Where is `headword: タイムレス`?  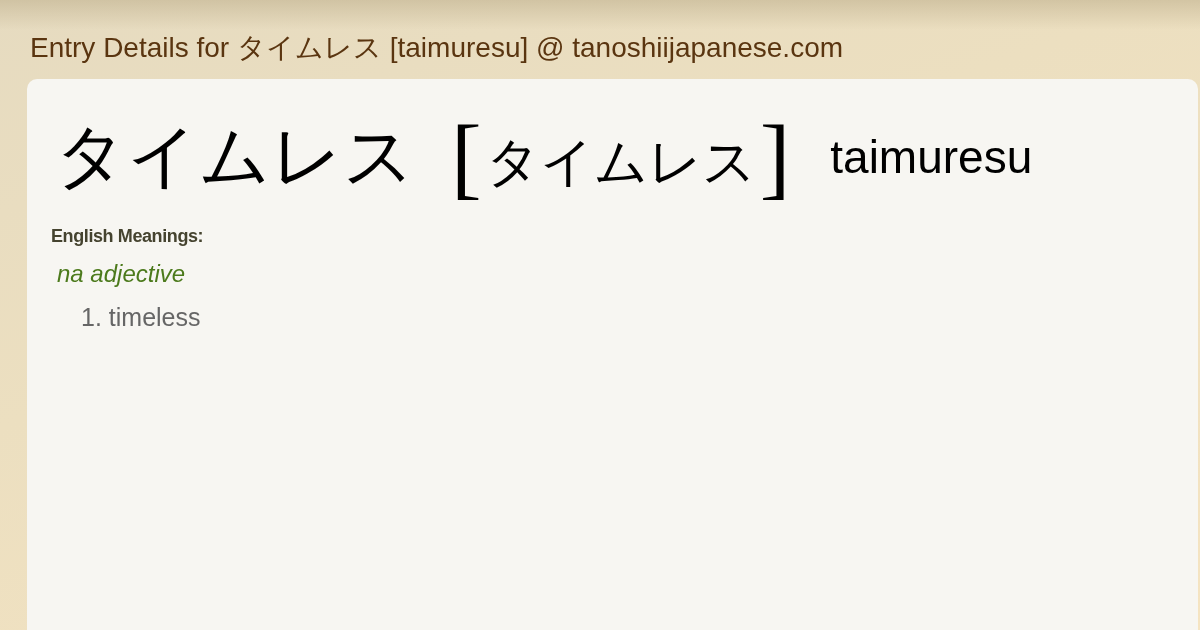 headword: タイムレス is located at coordinates (235, 157).